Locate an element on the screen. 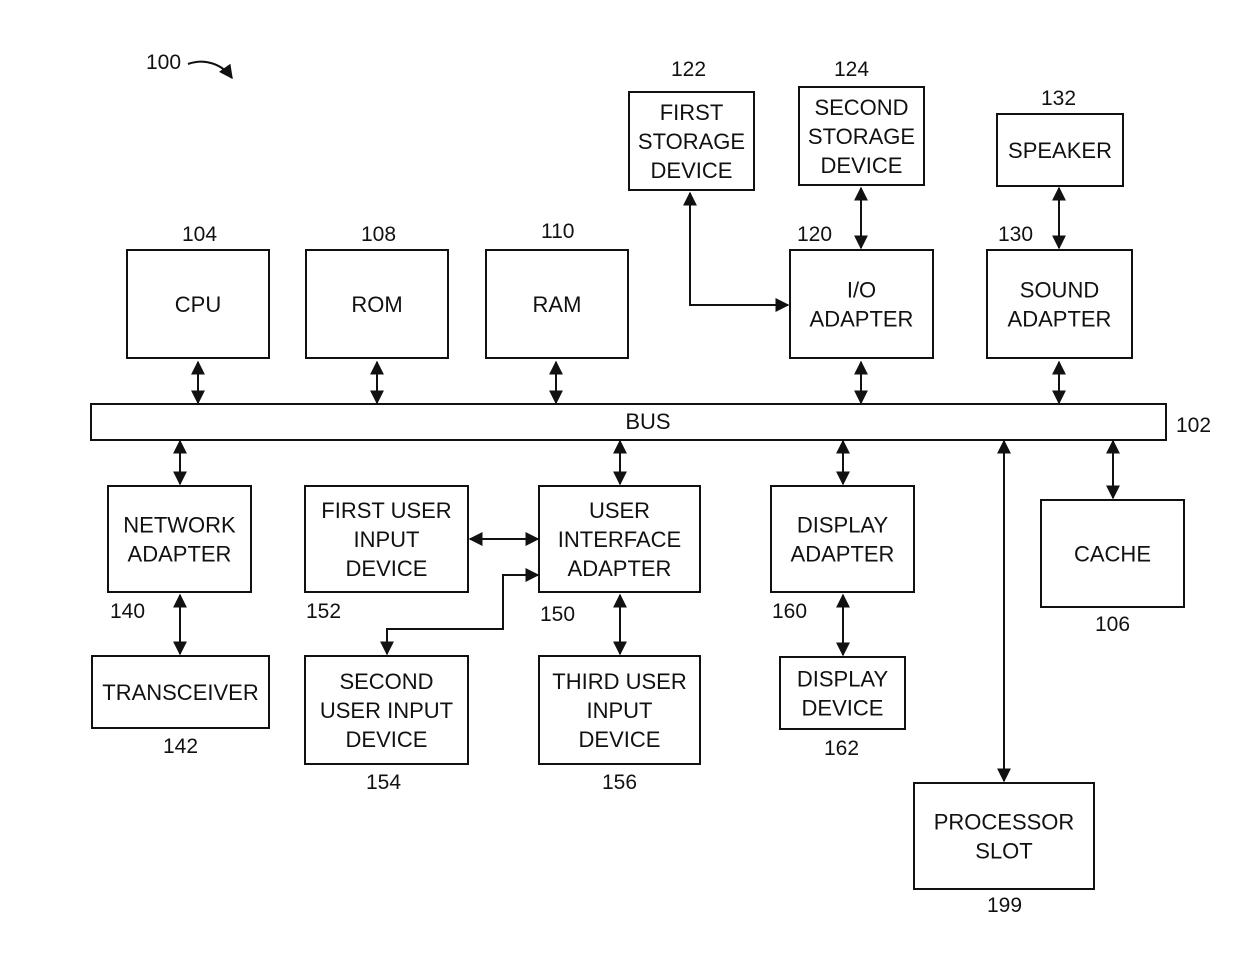  block-ref-number: 142 is located at coordinates (180, 746).